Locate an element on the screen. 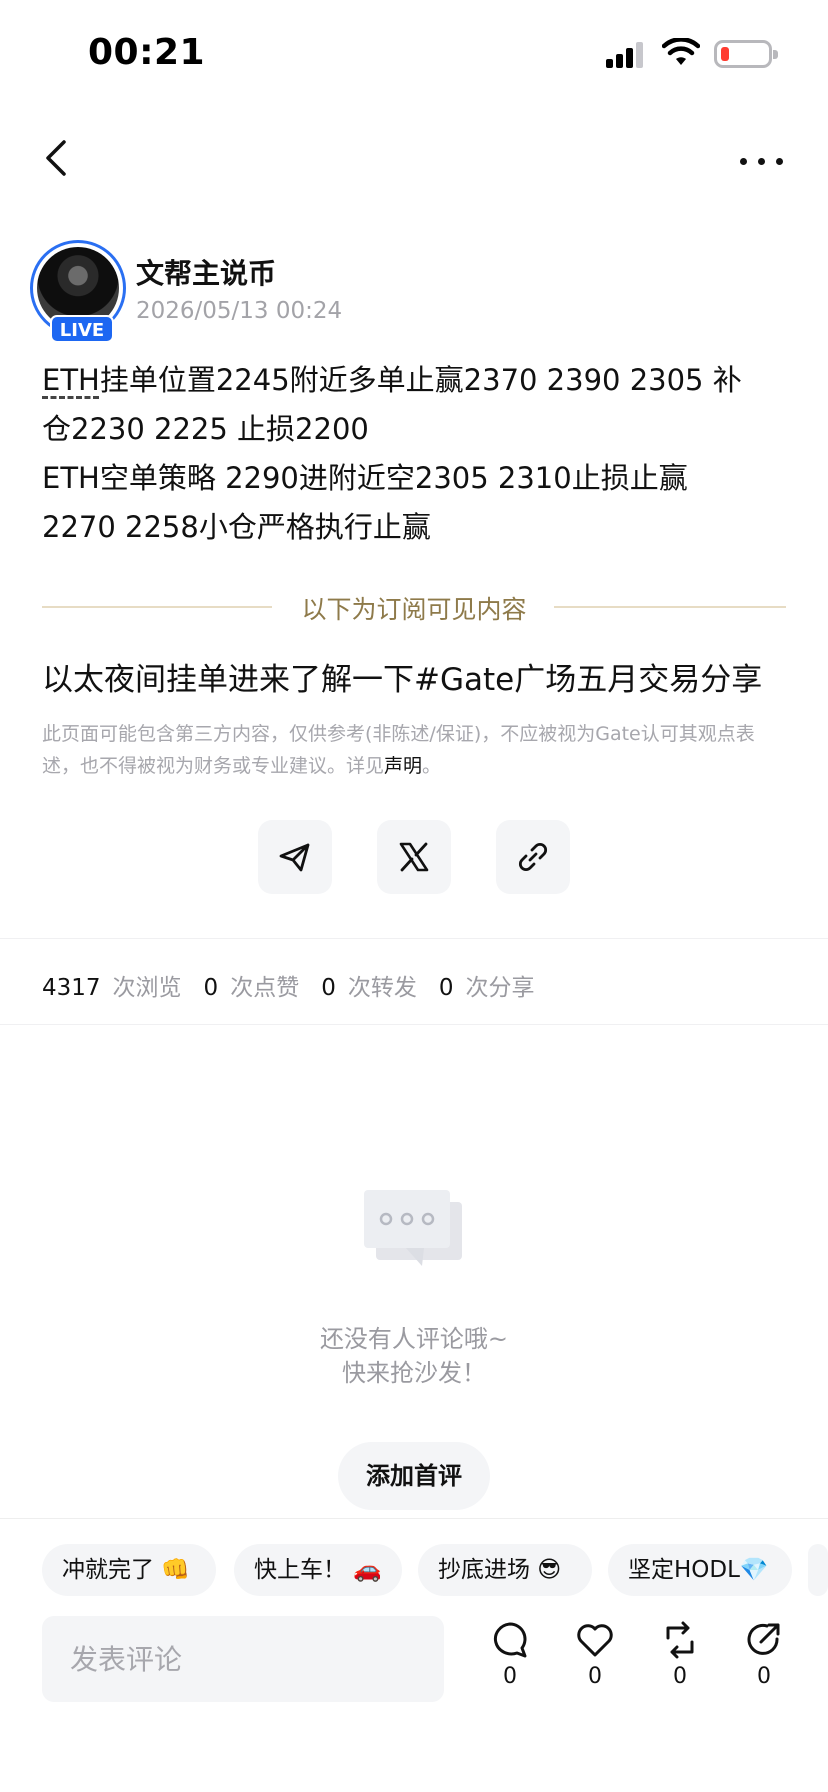 This screenshot has height=1792, width=828. quick-reply-chip: 快上车！ 🚗 is located at coordinates (318, 1570).